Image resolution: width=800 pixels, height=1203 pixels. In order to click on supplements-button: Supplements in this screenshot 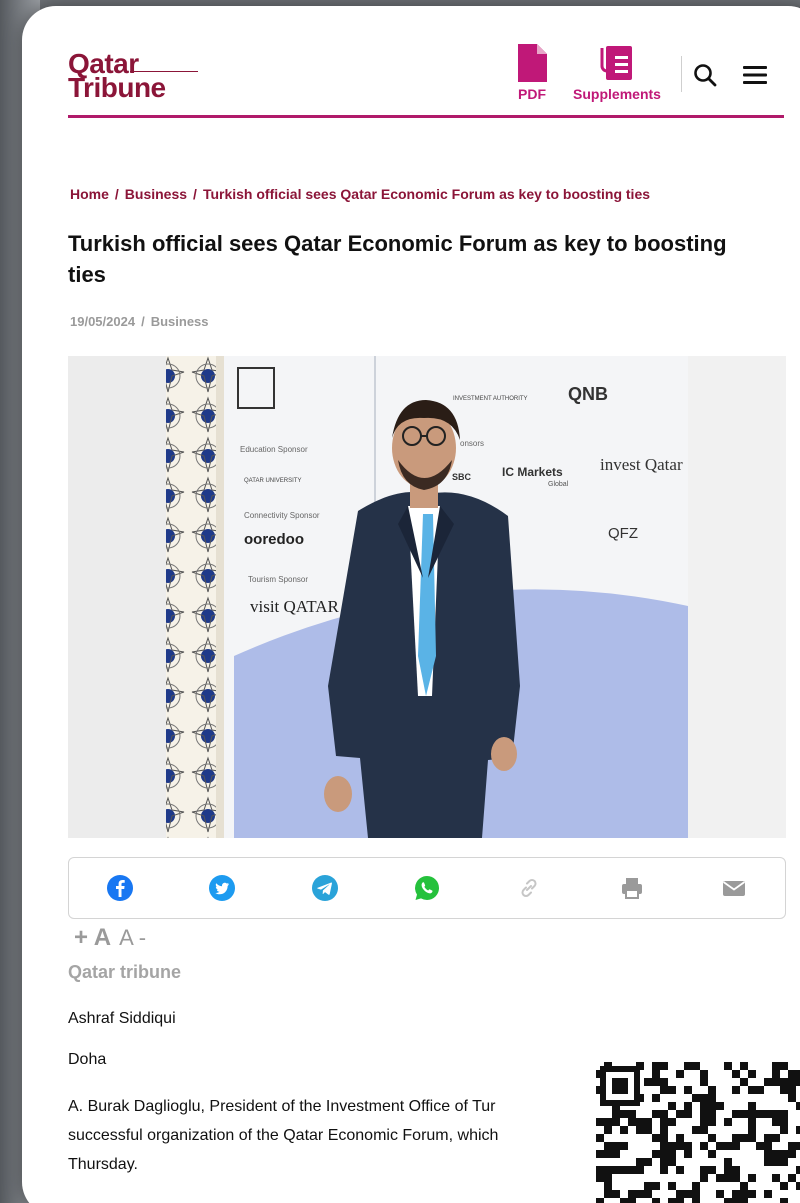, I will do `click(617, 73)`.